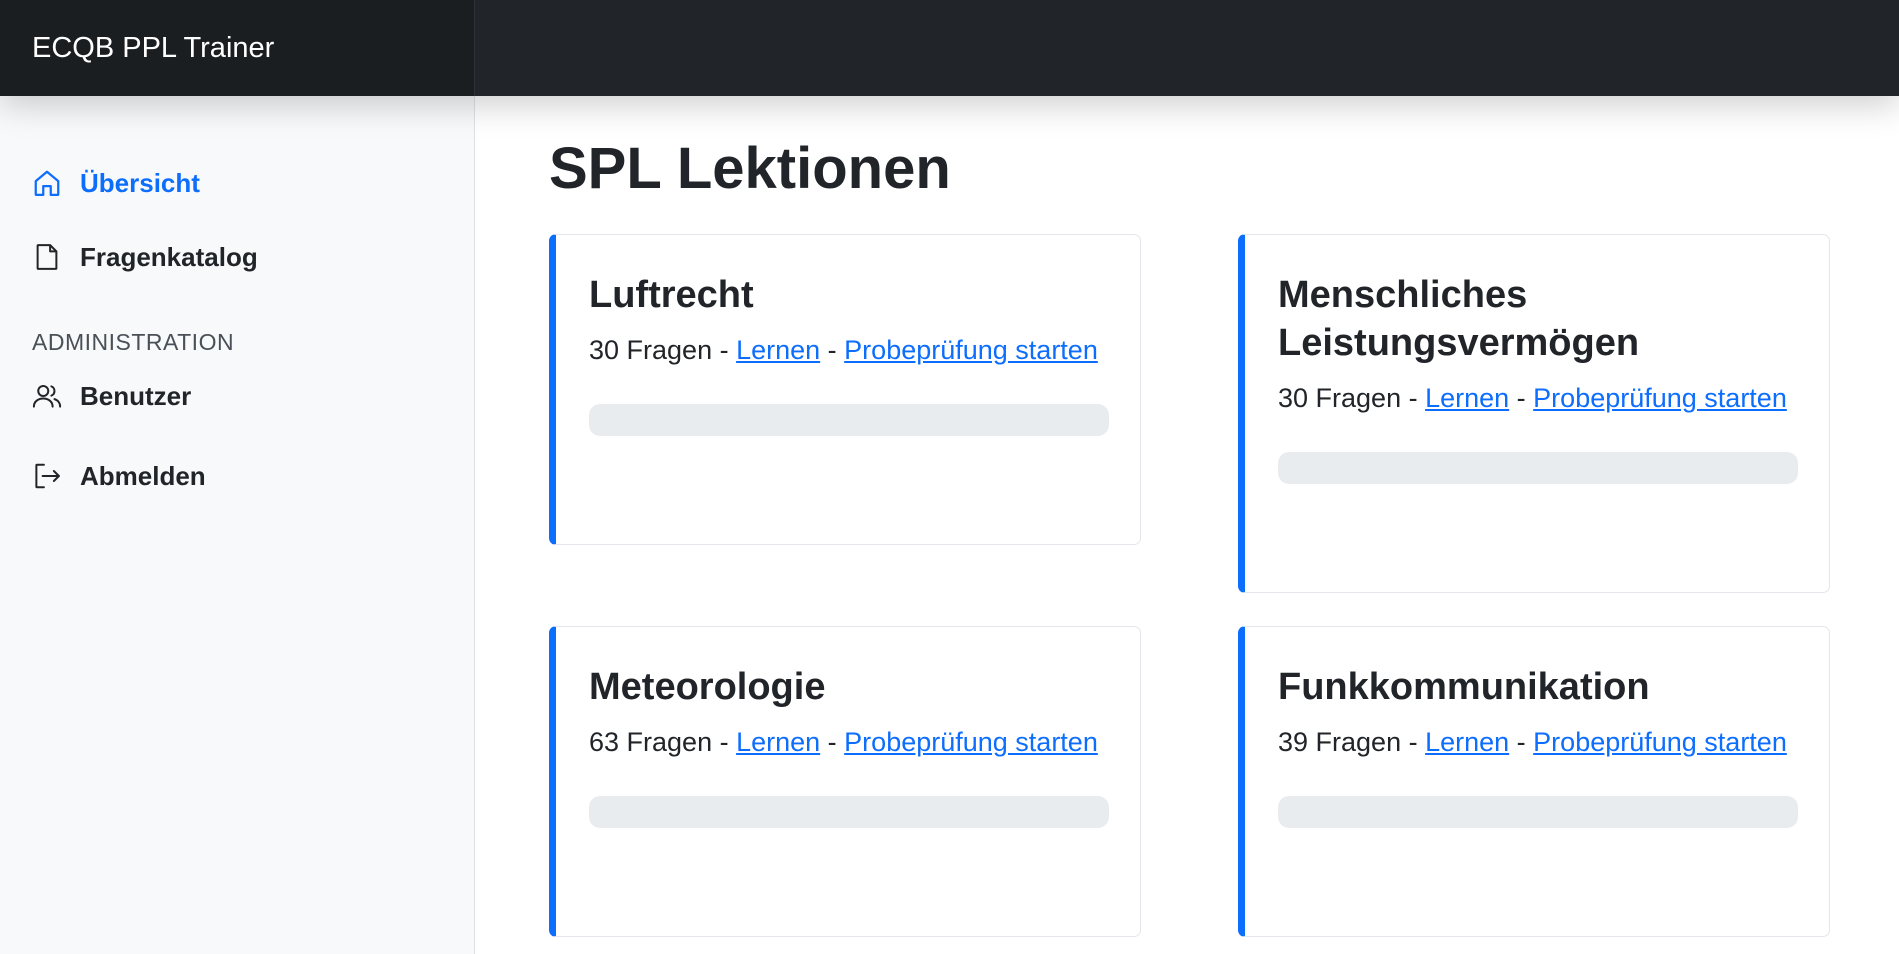 The image size is (1899, 954). What do you see at coordinates (237, 396) in the screenshot?
I see `sidebar-item-benutzer: Benutzer` at bounding box center [237, 396].